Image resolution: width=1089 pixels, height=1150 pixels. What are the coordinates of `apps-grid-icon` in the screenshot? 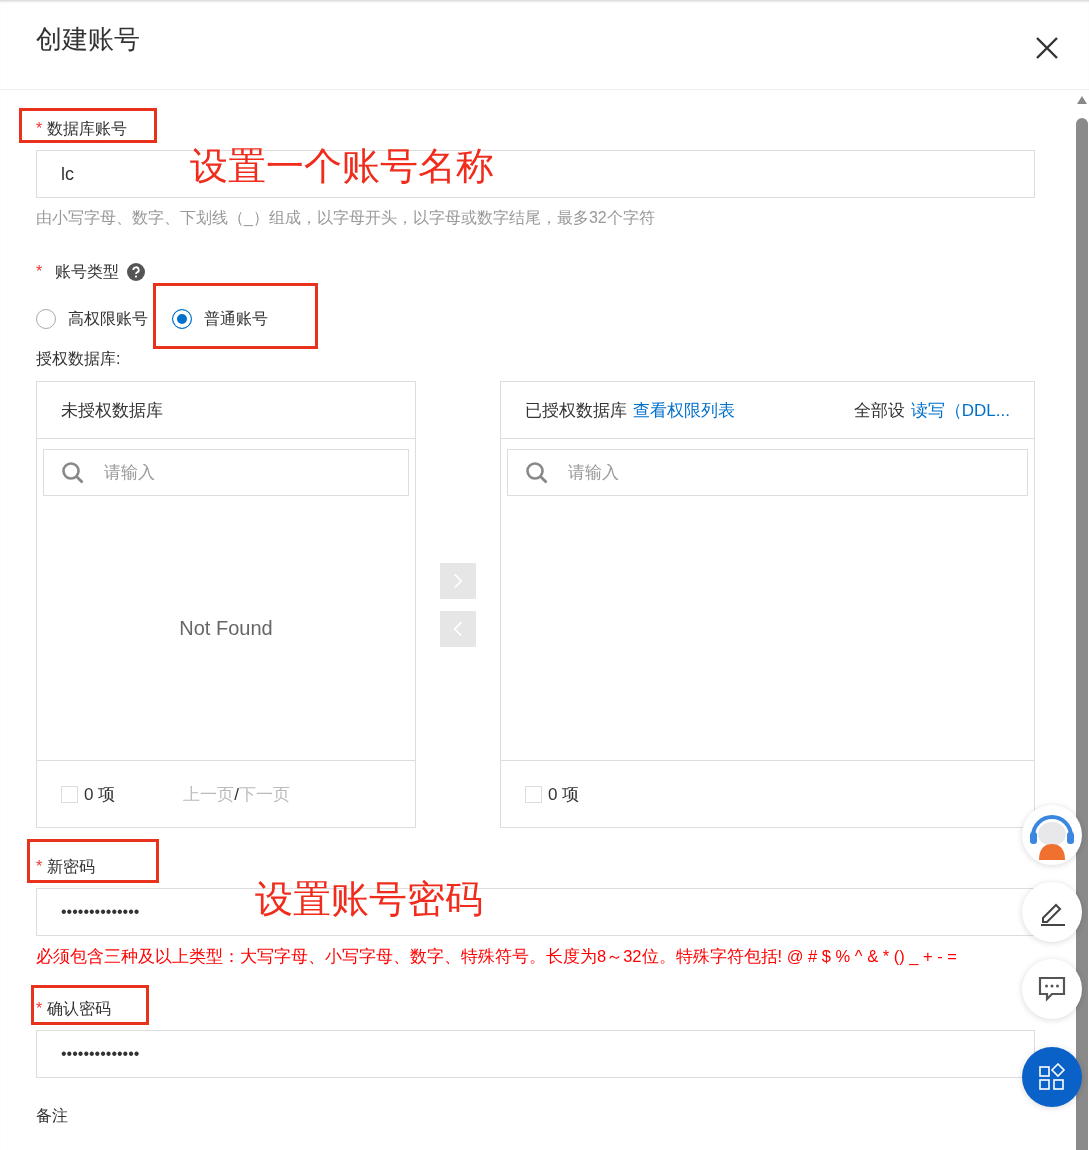 It's located at (1052, 1077).